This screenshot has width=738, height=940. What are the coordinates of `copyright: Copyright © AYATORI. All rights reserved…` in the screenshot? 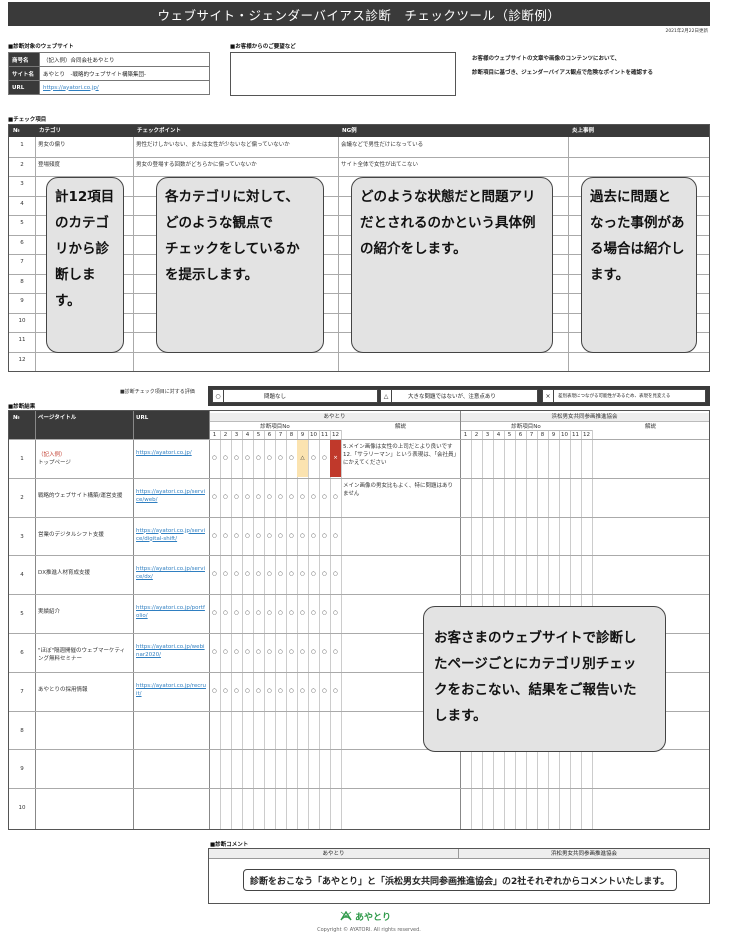 It's located at (369, 930).